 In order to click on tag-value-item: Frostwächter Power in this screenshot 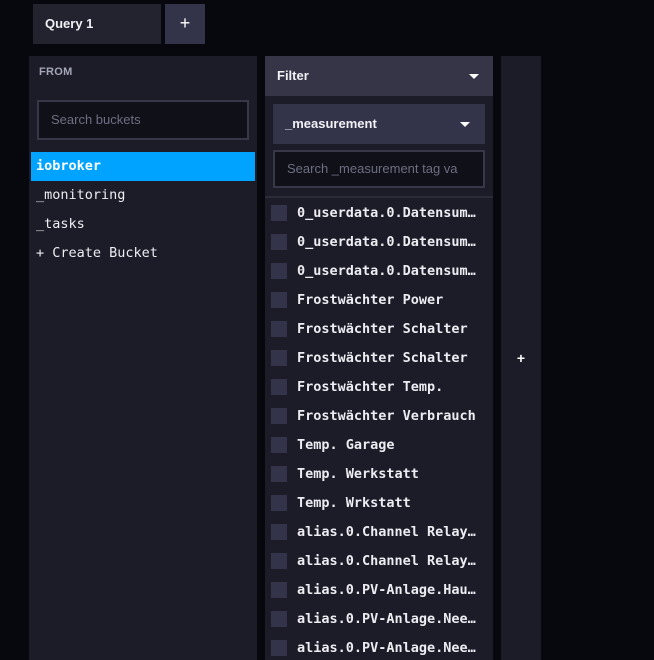, I will do `click(379, 300)`.